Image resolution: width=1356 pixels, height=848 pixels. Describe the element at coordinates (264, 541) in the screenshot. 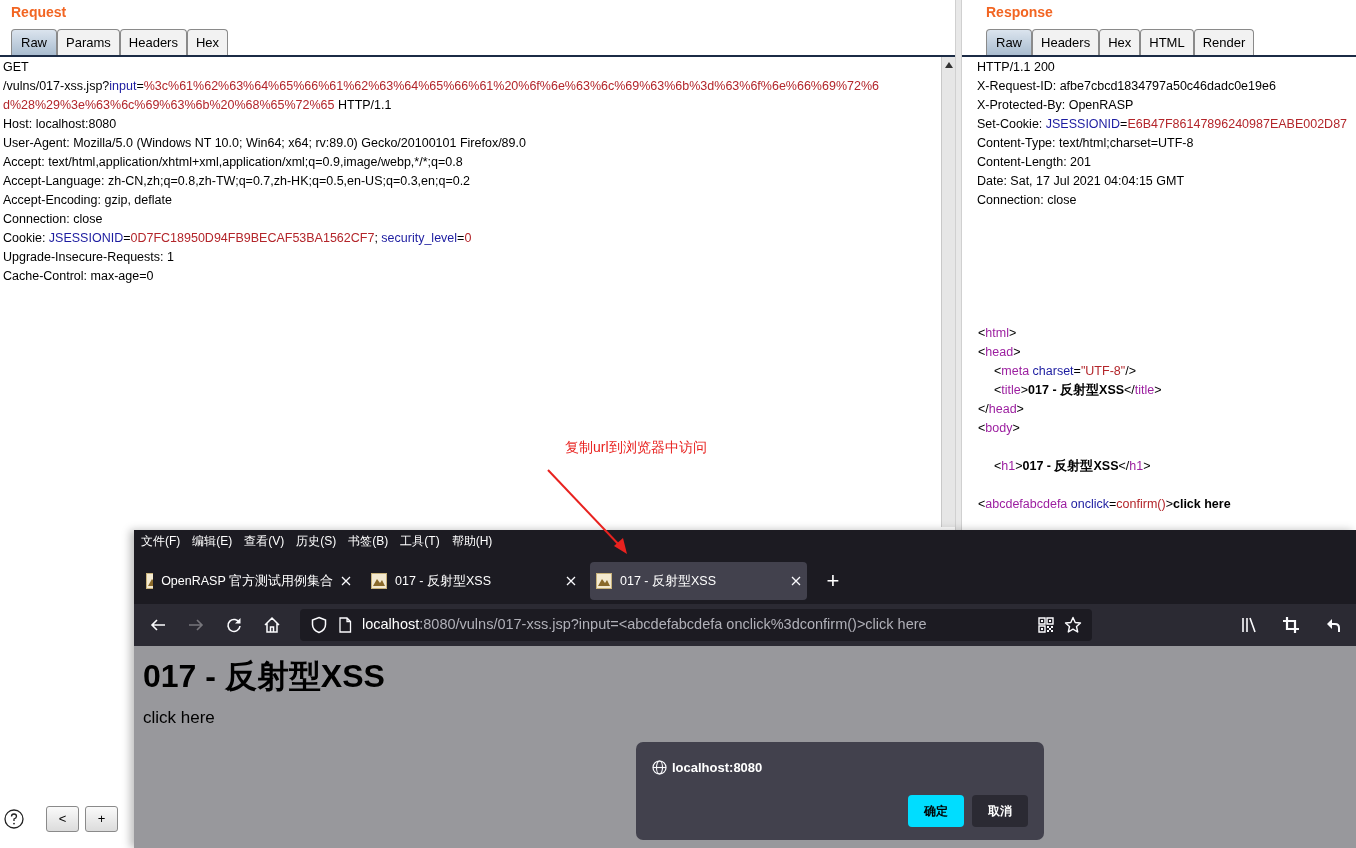

I see `menu-item: 查看(V)` at that location.